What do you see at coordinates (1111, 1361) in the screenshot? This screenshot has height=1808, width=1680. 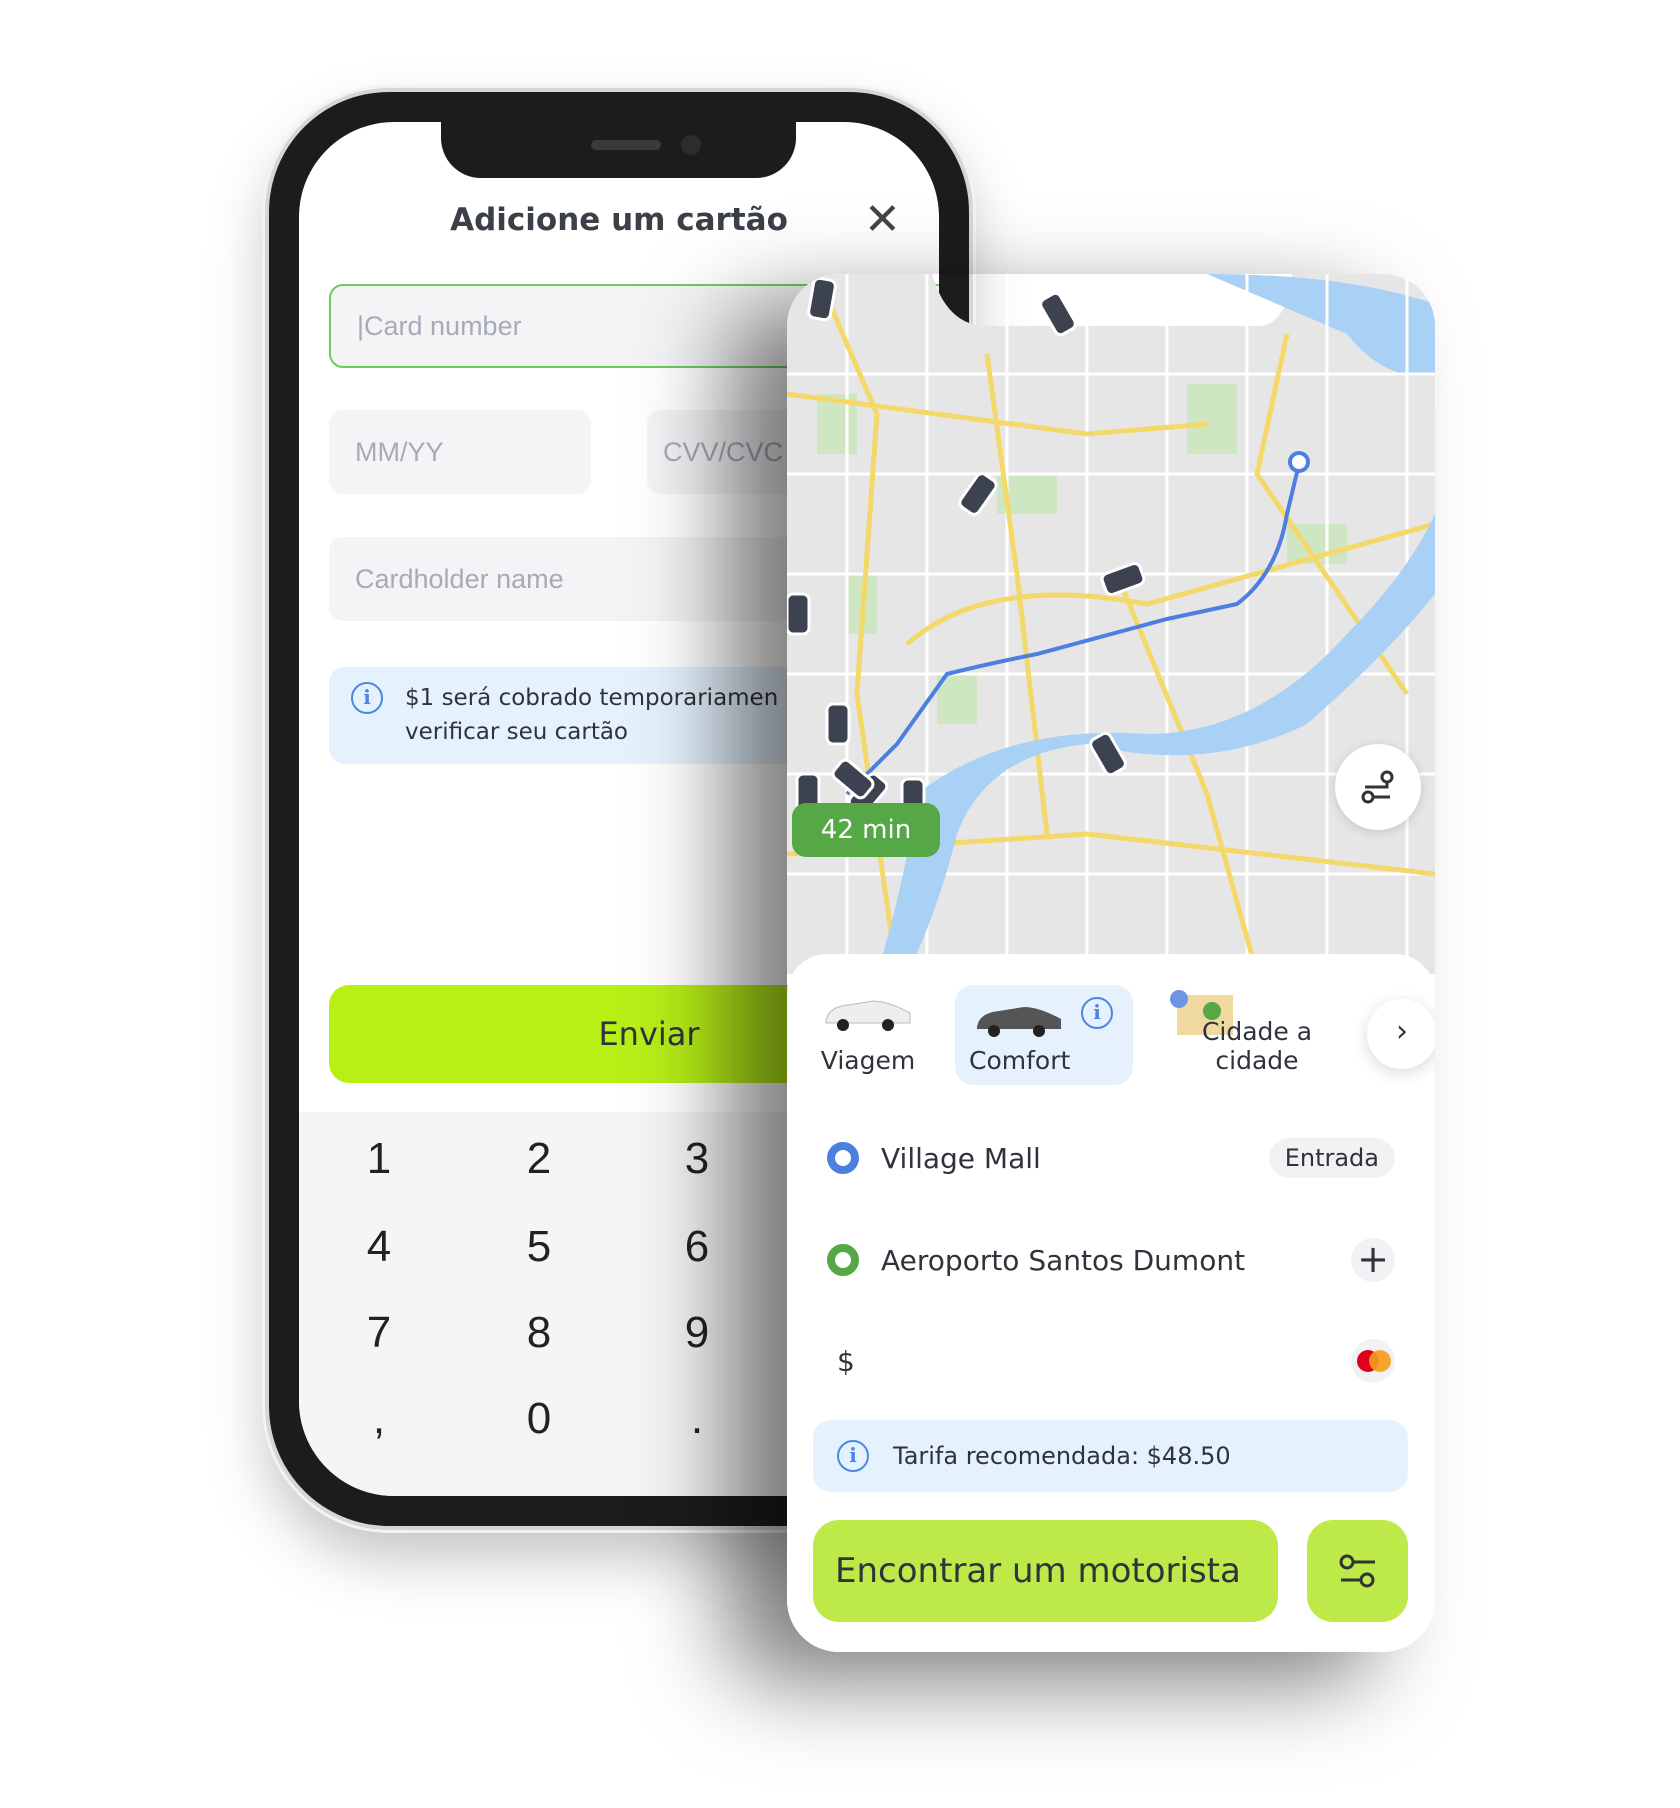 I see `price-row: $` at bounding box center [1111, 1361].